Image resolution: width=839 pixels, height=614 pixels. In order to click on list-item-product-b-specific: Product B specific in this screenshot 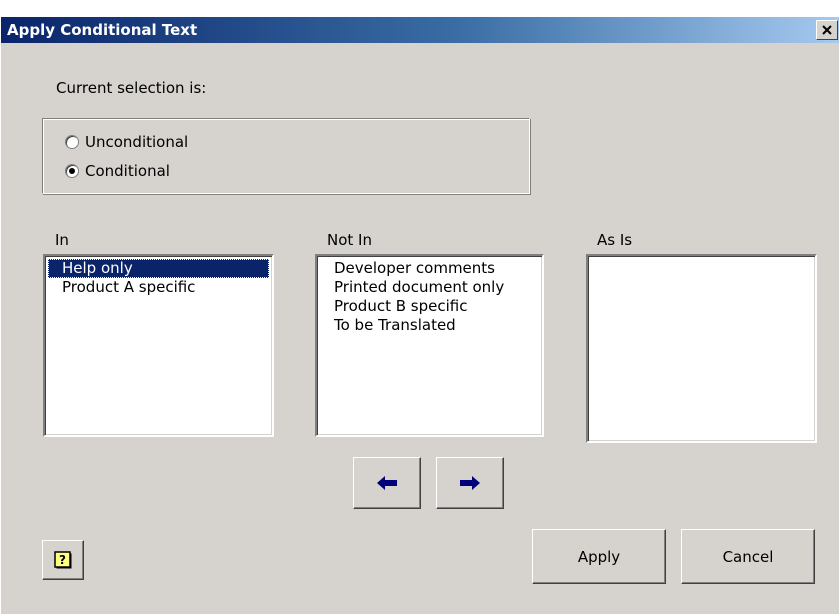, I will do `click(429, 306)`.